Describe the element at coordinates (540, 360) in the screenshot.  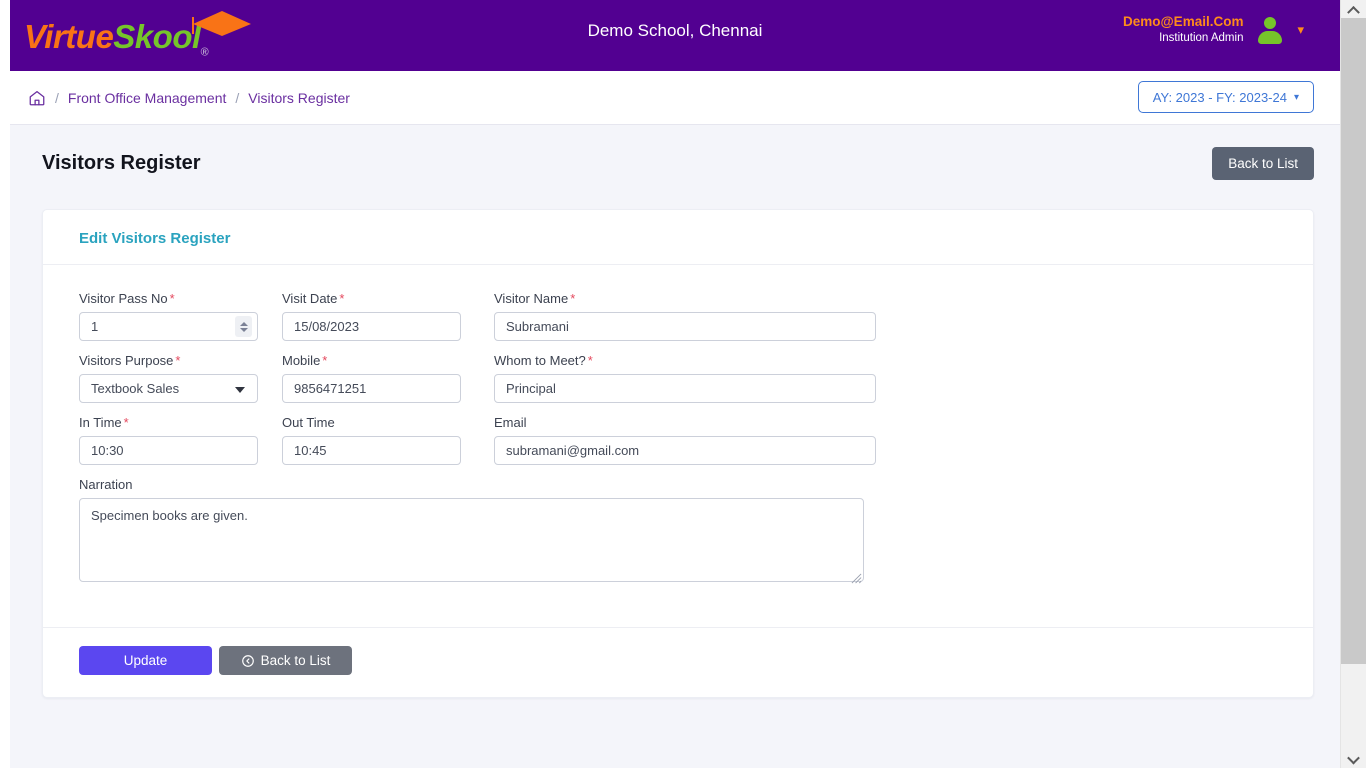
I see `label-text: Whom to Meet?` at that location.